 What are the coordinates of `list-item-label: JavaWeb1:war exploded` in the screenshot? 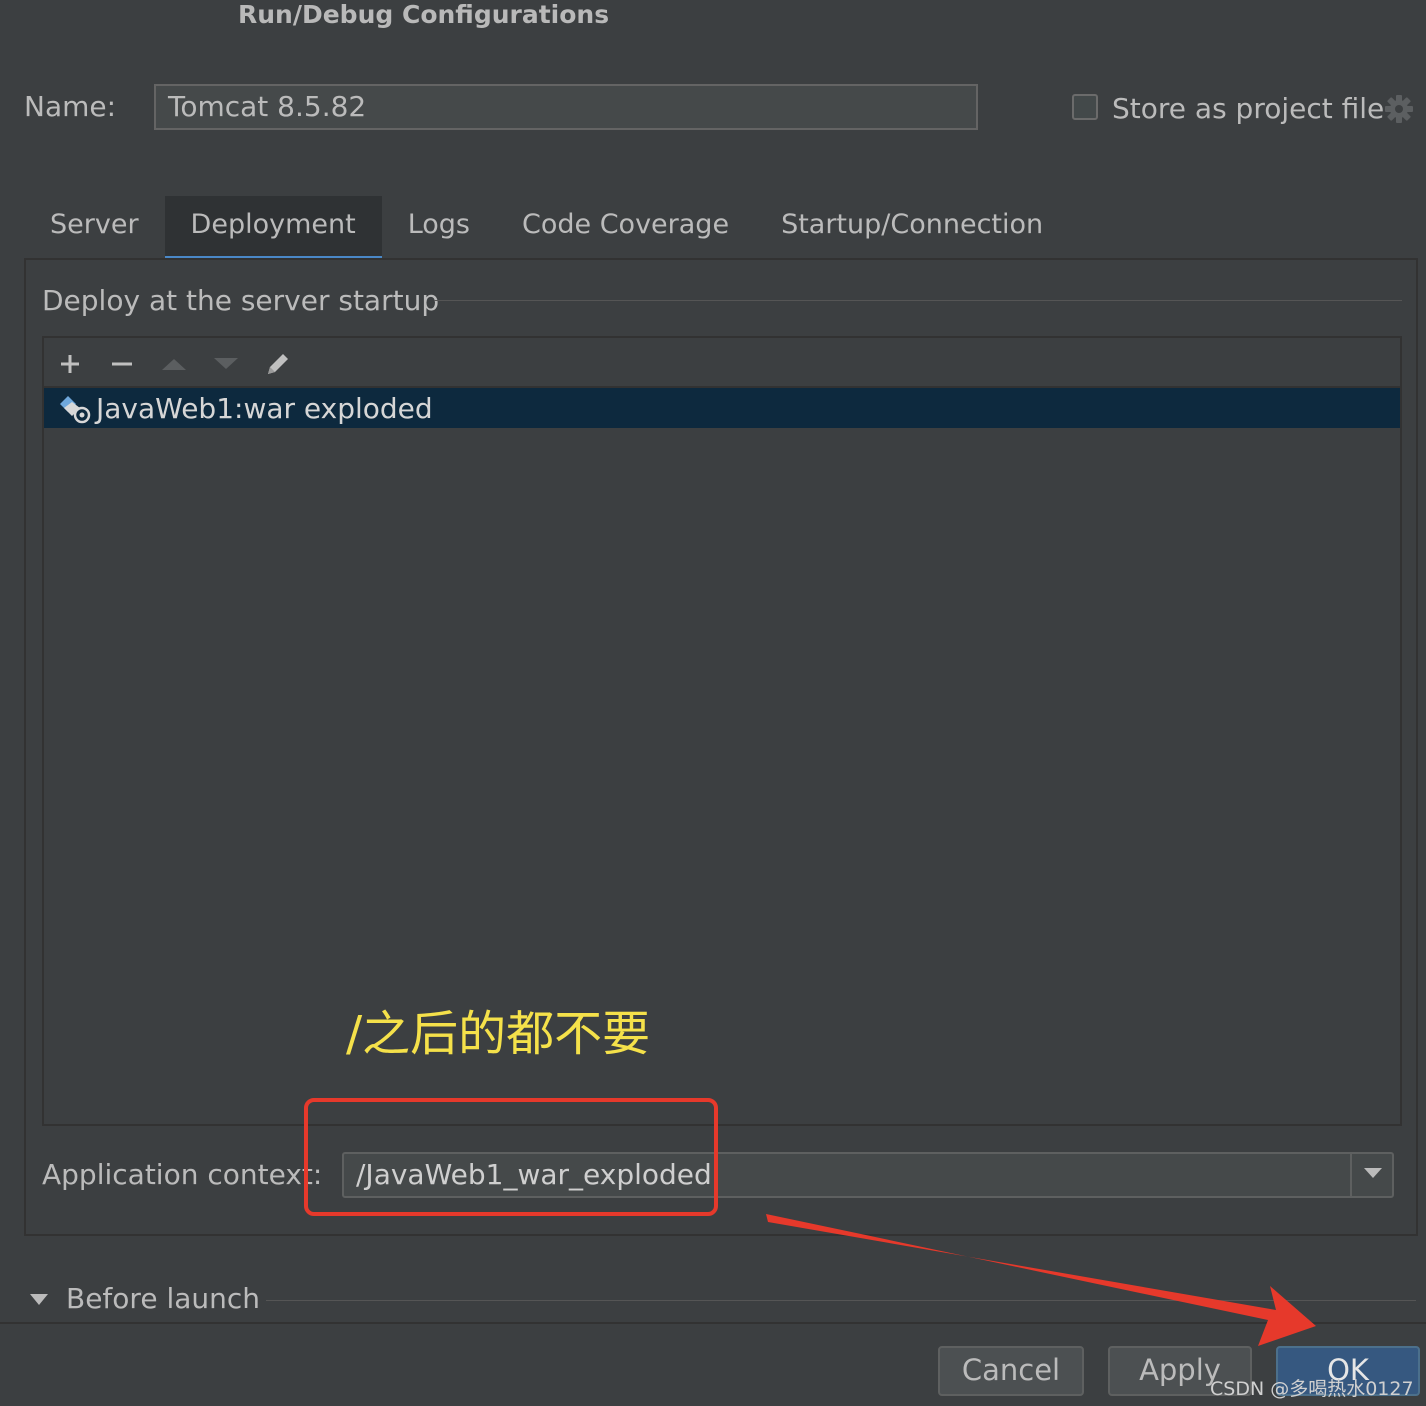 It's located at (264, 408).